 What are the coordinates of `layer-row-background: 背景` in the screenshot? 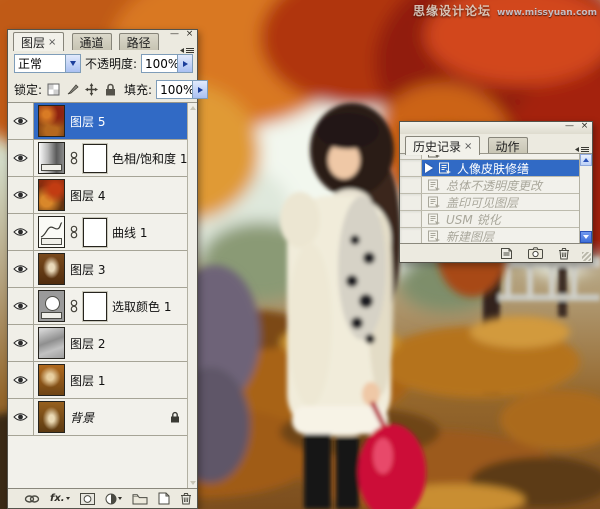 It's located at (97, 417).